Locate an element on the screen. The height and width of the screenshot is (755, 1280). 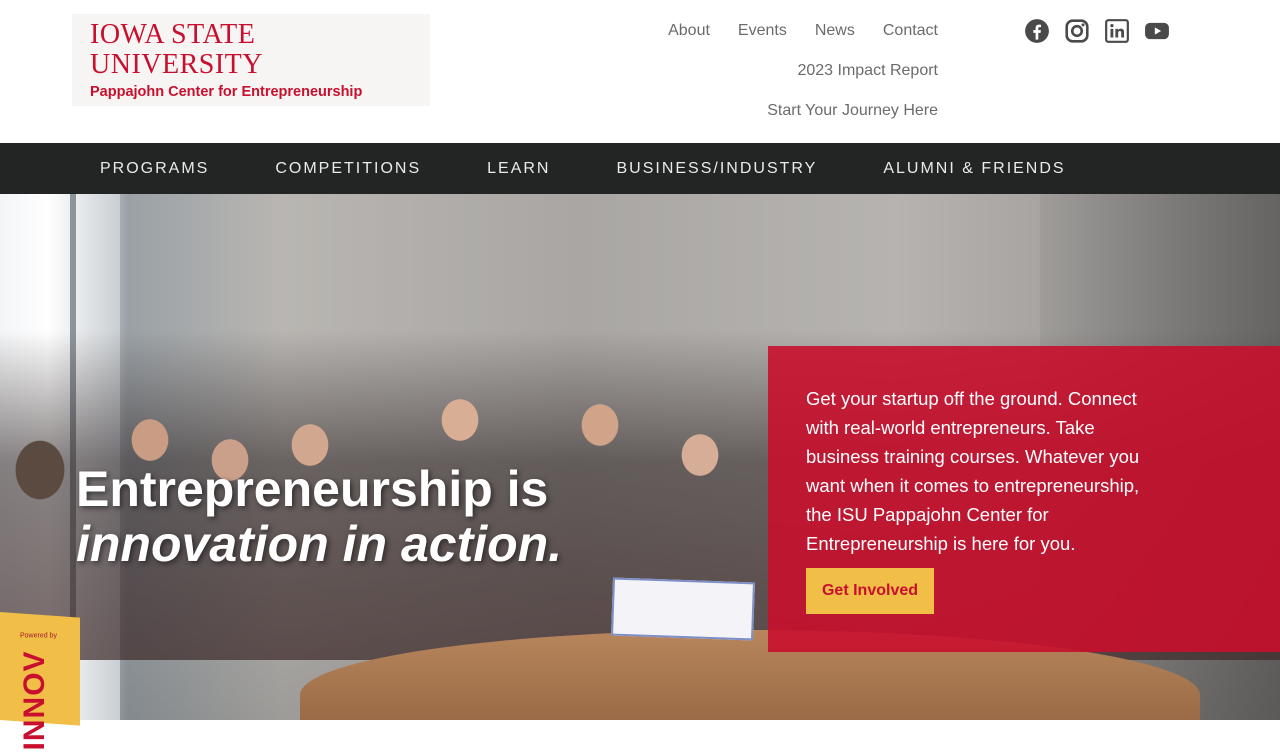
nav-business-industry: BUSINESS/INDUSTRY is located at coordinates (716, 168).